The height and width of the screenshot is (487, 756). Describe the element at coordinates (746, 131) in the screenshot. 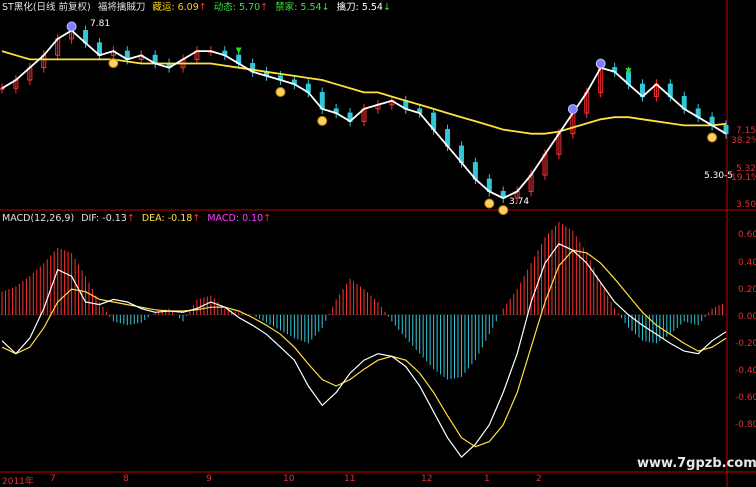

I see `price-tick-high: 7.15` at that location.